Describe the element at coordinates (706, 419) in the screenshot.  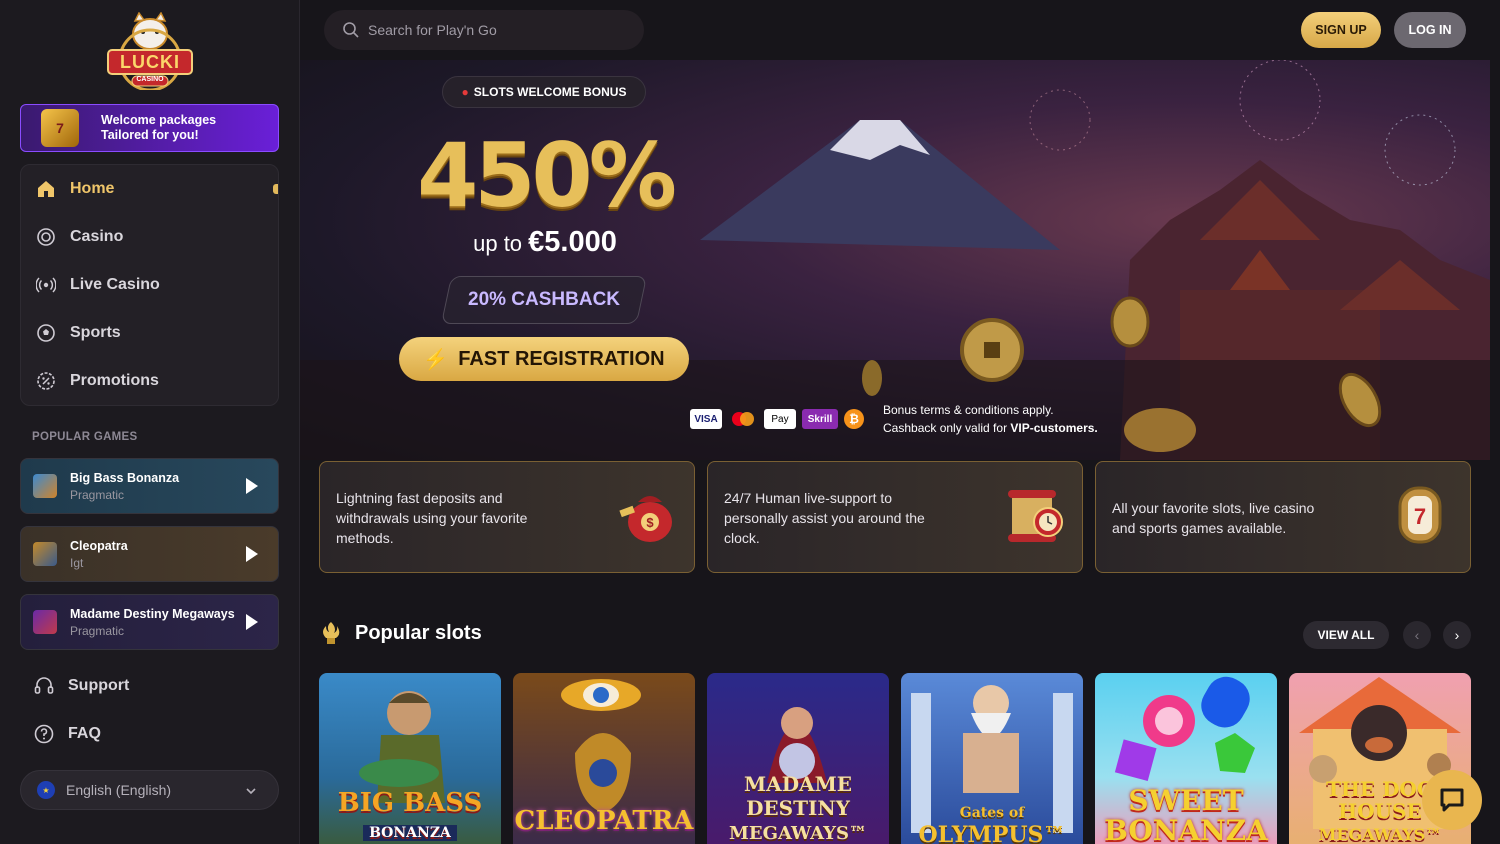
I see `visa-icon: VISA` at that location.